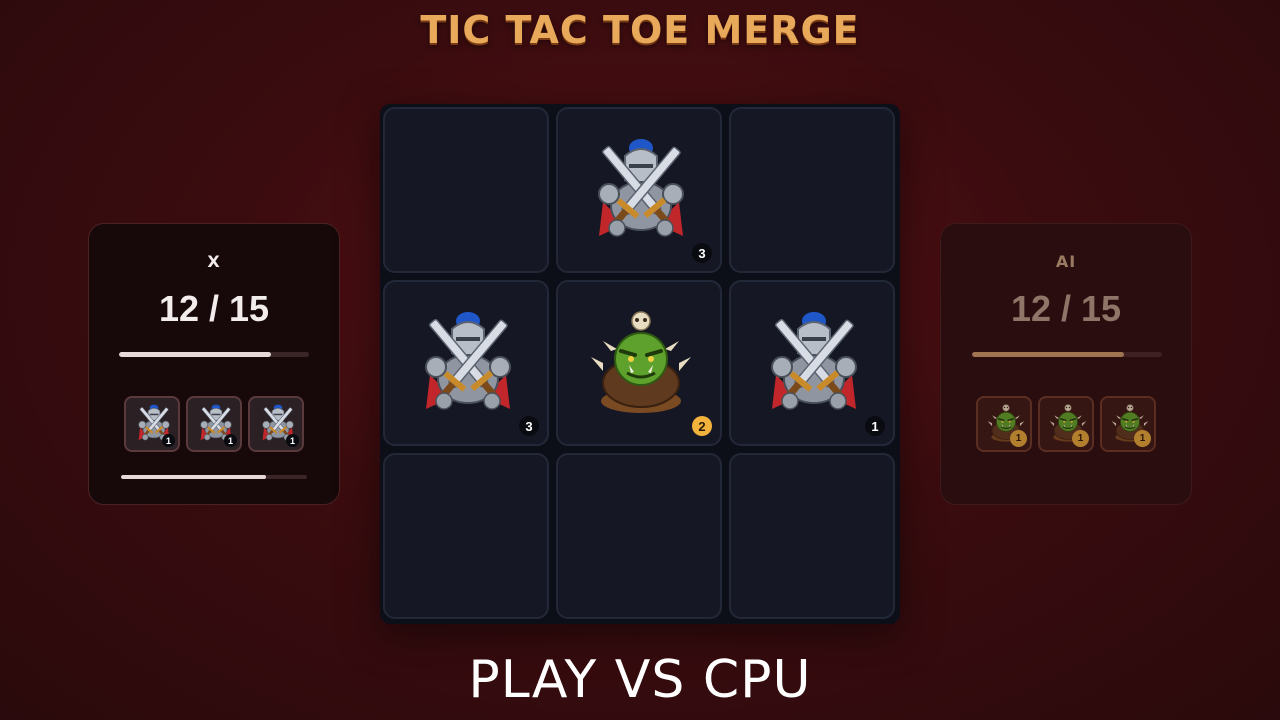 The image size is (1280, 720). What do you see at coordinates (875, 426) in the screenshot?
I see `unit-level-badge: 1` at bounding box center [875, 426].